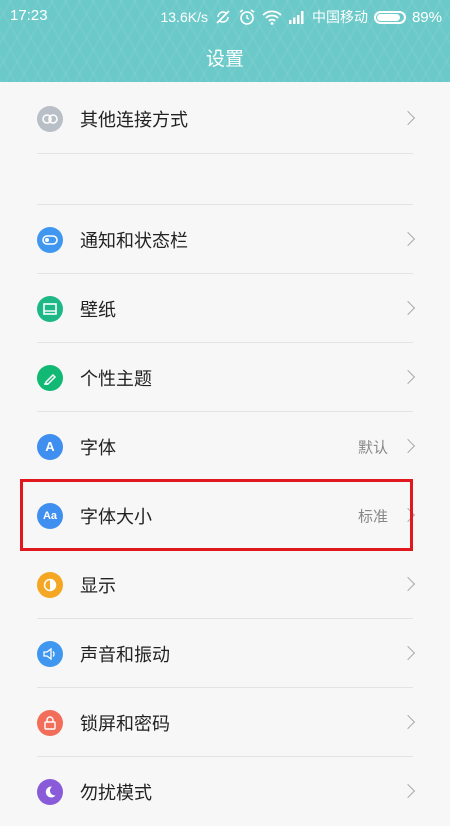 This screenshot has height=826, width=450. Describe the element at coordinates (225, 791) in the screenshot. I see `settings-item-dnd: 勿扰模式` at that location.